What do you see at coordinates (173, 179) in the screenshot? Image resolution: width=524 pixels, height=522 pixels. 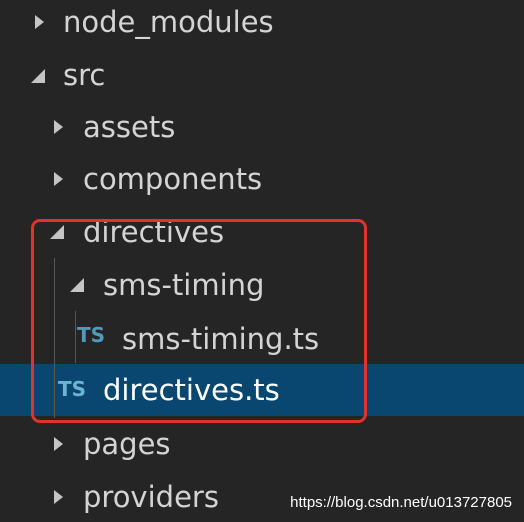 I see `tree-item-label: components` at bounding box center [173, 179].